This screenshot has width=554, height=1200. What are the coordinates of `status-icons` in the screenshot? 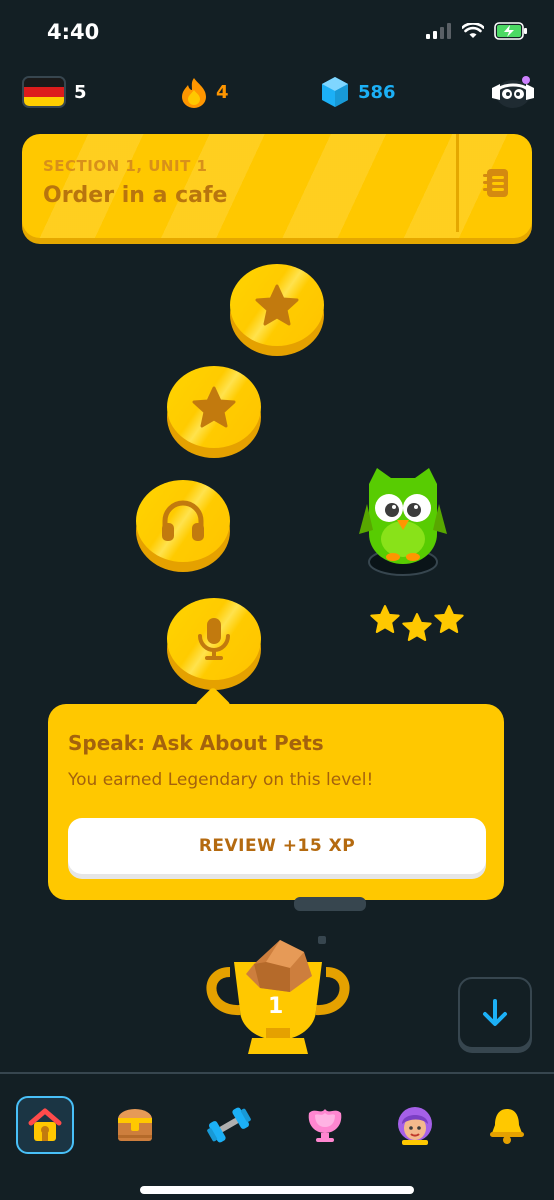 It's located at (477, 31).